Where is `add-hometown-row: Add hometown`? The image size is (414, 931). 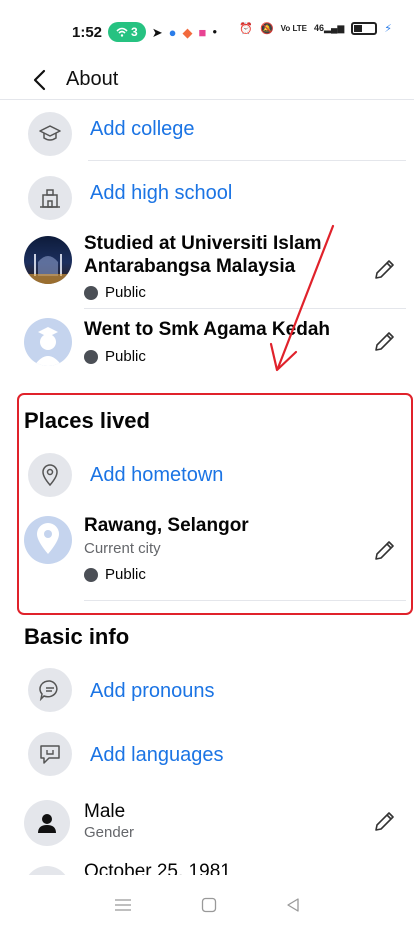 add-hometown-row: Add hometown is located at coordinates (207, 476).